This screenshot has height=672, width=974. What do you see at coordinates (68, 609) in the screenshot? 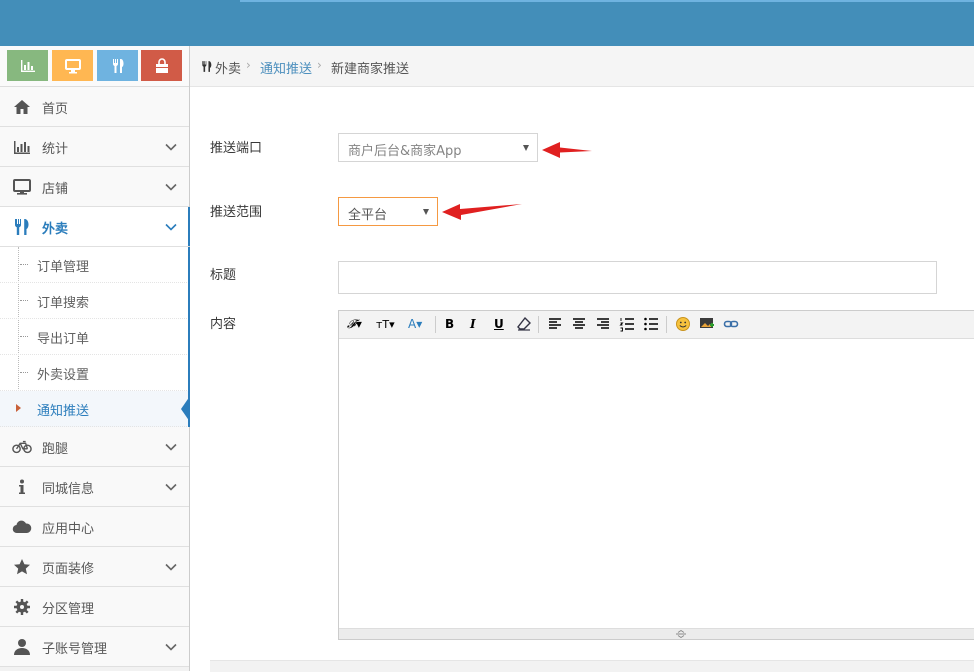
I see `sidebar-item-label: 分区管理` at bounding box center [68, 609].